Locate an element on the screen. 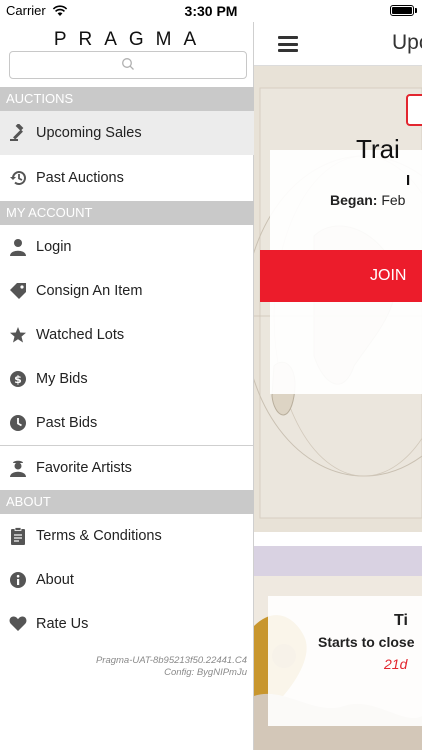 Image resolution: width=422 pixels, height=750 pixels. countdown: 21d is located at coordinates (396, 664).